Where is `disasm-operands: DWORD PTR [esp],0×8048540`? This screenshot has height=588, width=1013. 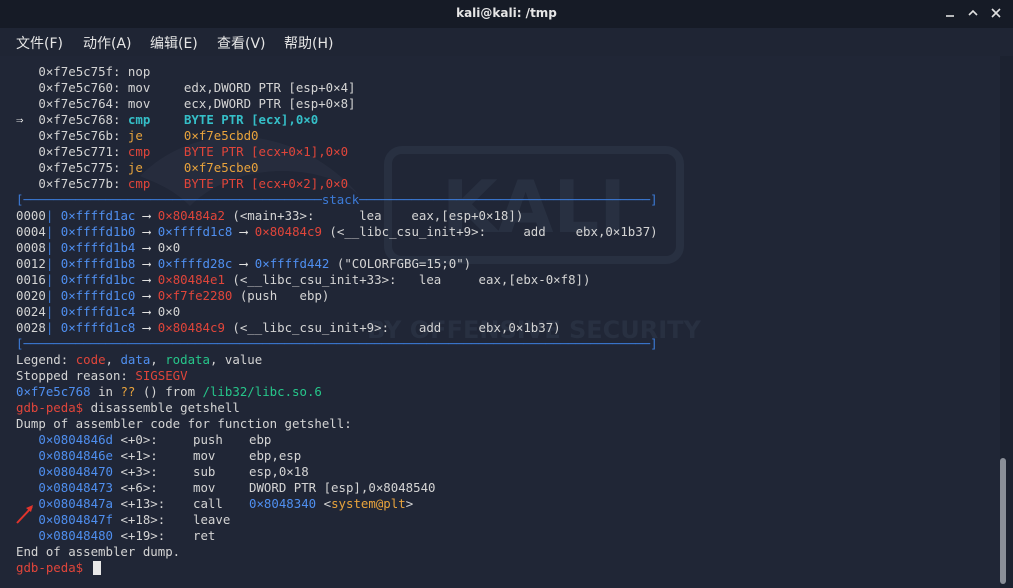
disasm-operands: DWORD PTR [esp],0×8048540 is located at coordinates (342, 487).